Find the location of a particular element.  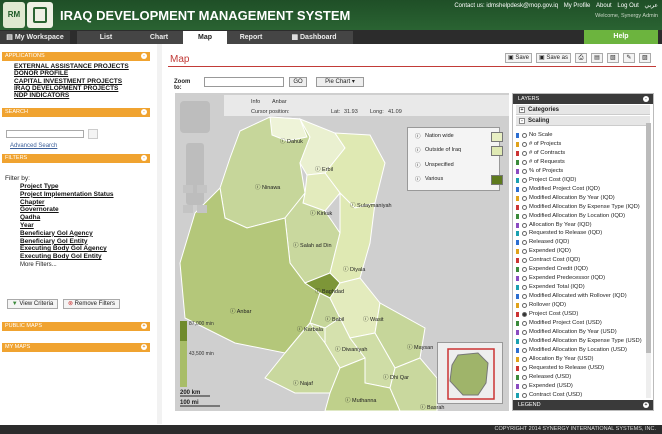

place-label: ⓘ Kirkuk is located at coordinates (321, 213).